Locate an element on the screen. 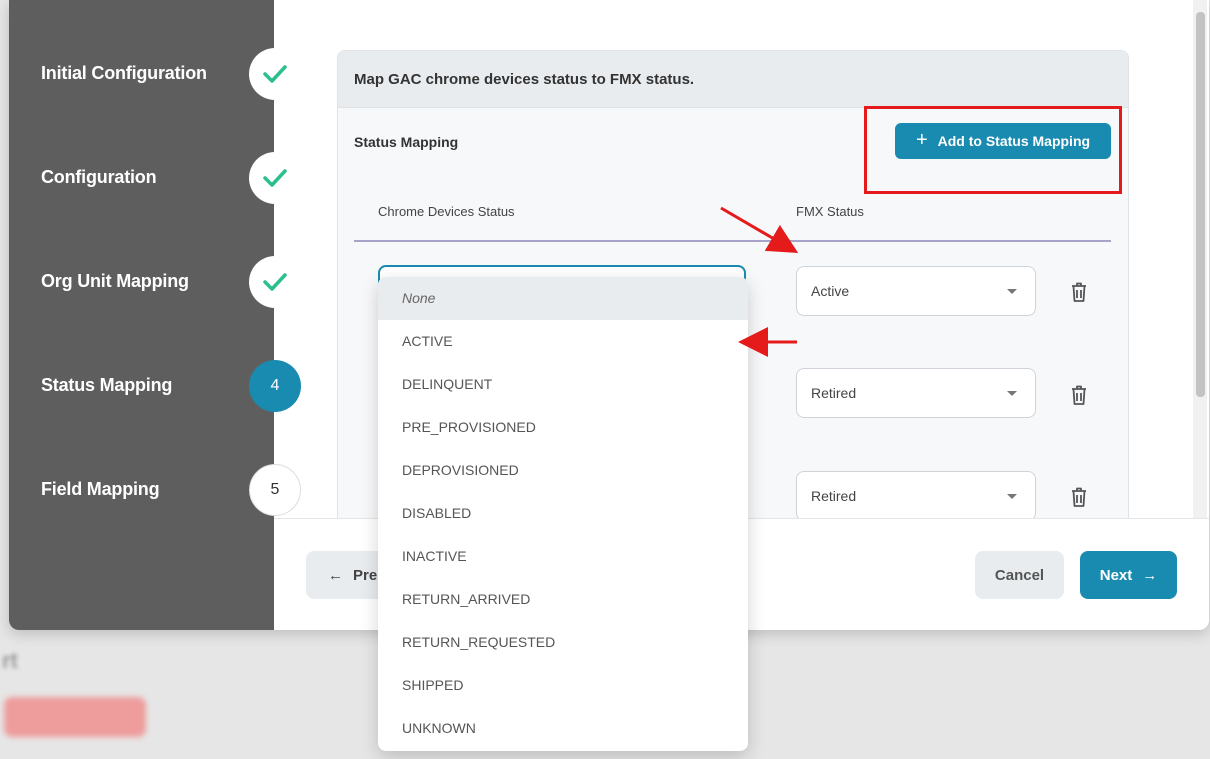  step-number-badge: 4 is located at coordinates (275, 386).